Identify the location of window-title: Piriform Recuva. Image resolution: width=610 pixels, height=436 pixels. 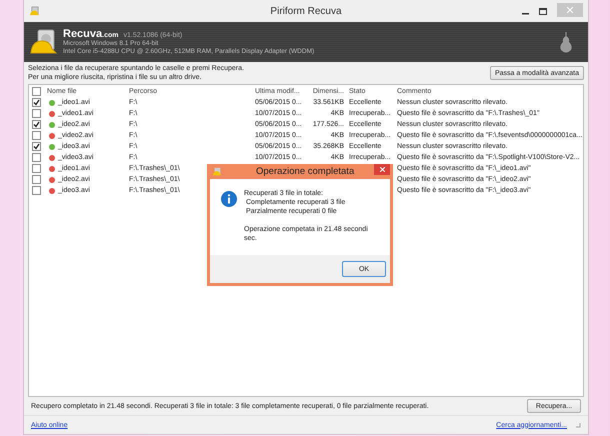
(306, 11).